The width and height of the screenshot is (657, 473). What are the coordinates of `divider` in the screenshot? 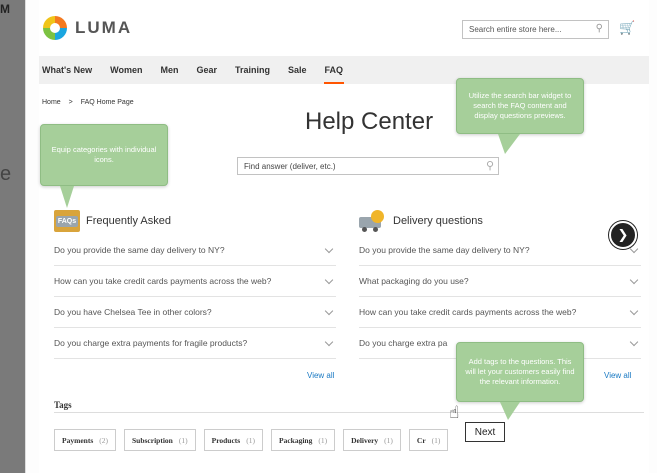 It's located at (349, 412).